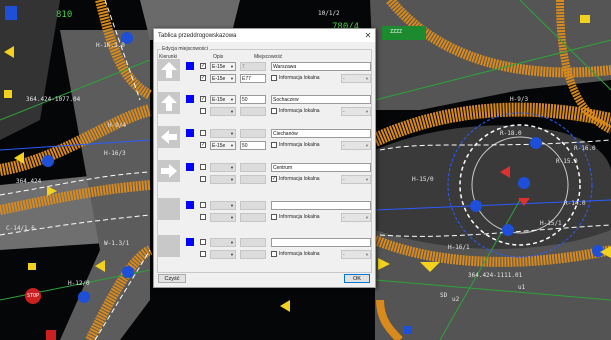 The image size is (611, 340). I want to click on direction-row: ▼ ▼ Informacja lokalna - ▼, so click(265, 253).